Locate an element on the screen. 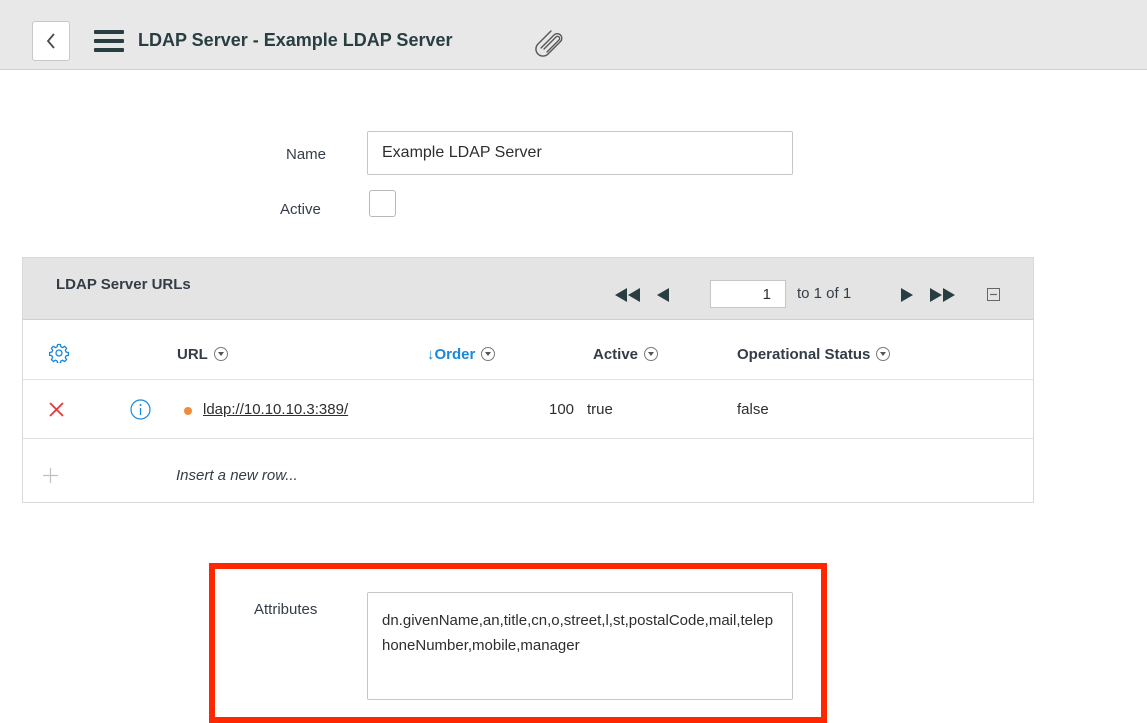 The width and height of the screenshot is (1147, 723). column-header-order: ↓Order is located at coordinates (461, 354).